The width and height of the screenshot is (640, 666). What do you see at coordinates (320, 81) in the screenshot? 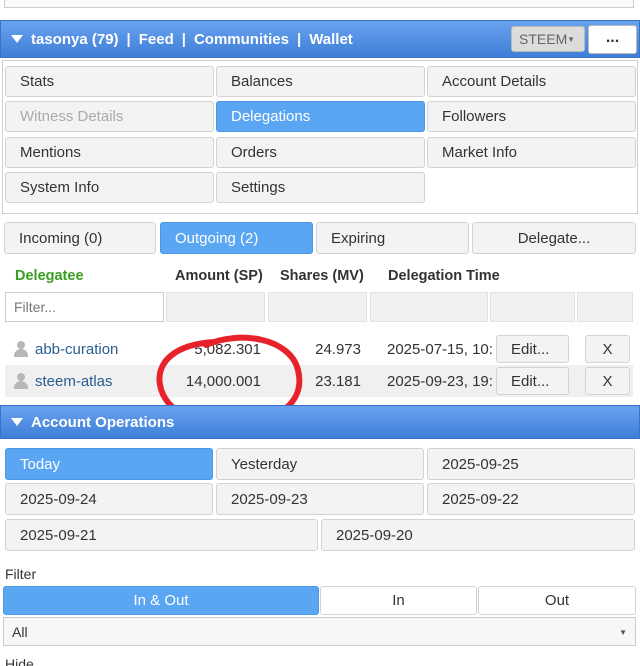
I see `menu-balances: Balances` at bounding box center [320, 81].